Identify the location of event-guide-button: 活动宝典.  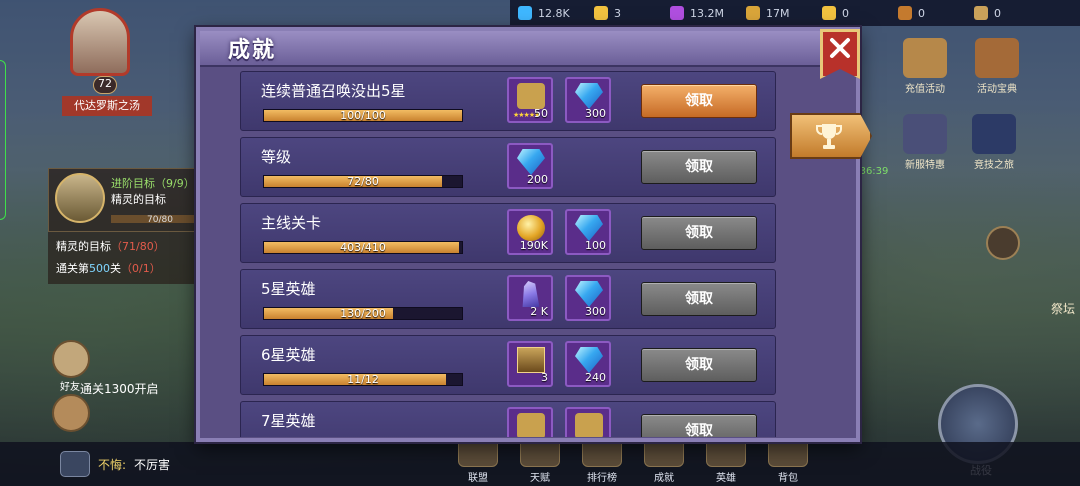
(997, 66).